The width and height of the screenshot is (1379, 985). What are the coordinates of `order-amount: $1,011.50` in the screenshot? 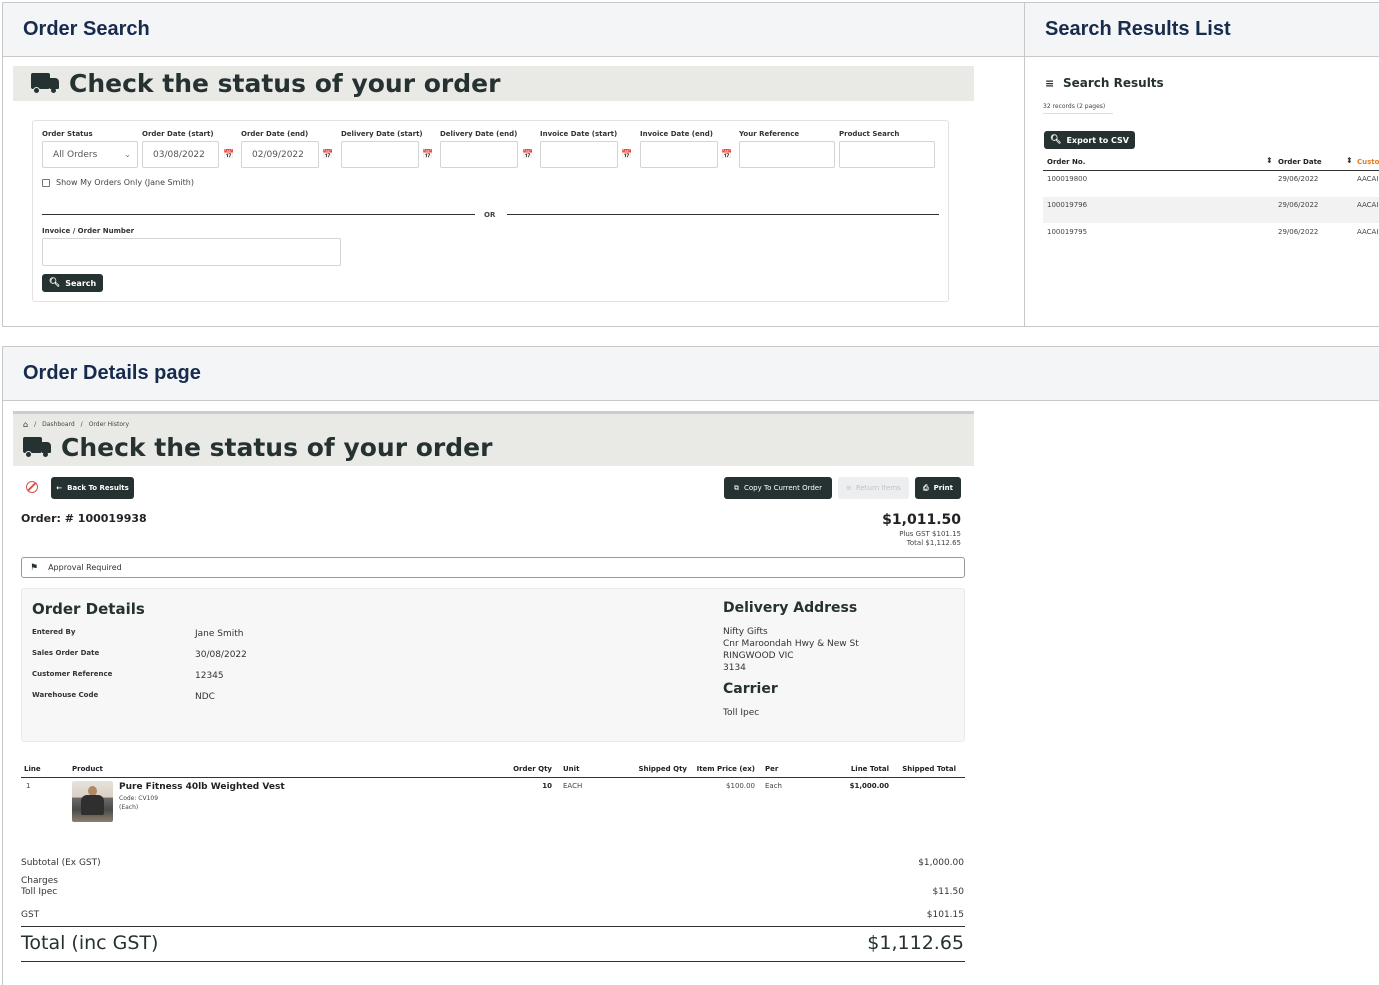 It's located at (921, 520).